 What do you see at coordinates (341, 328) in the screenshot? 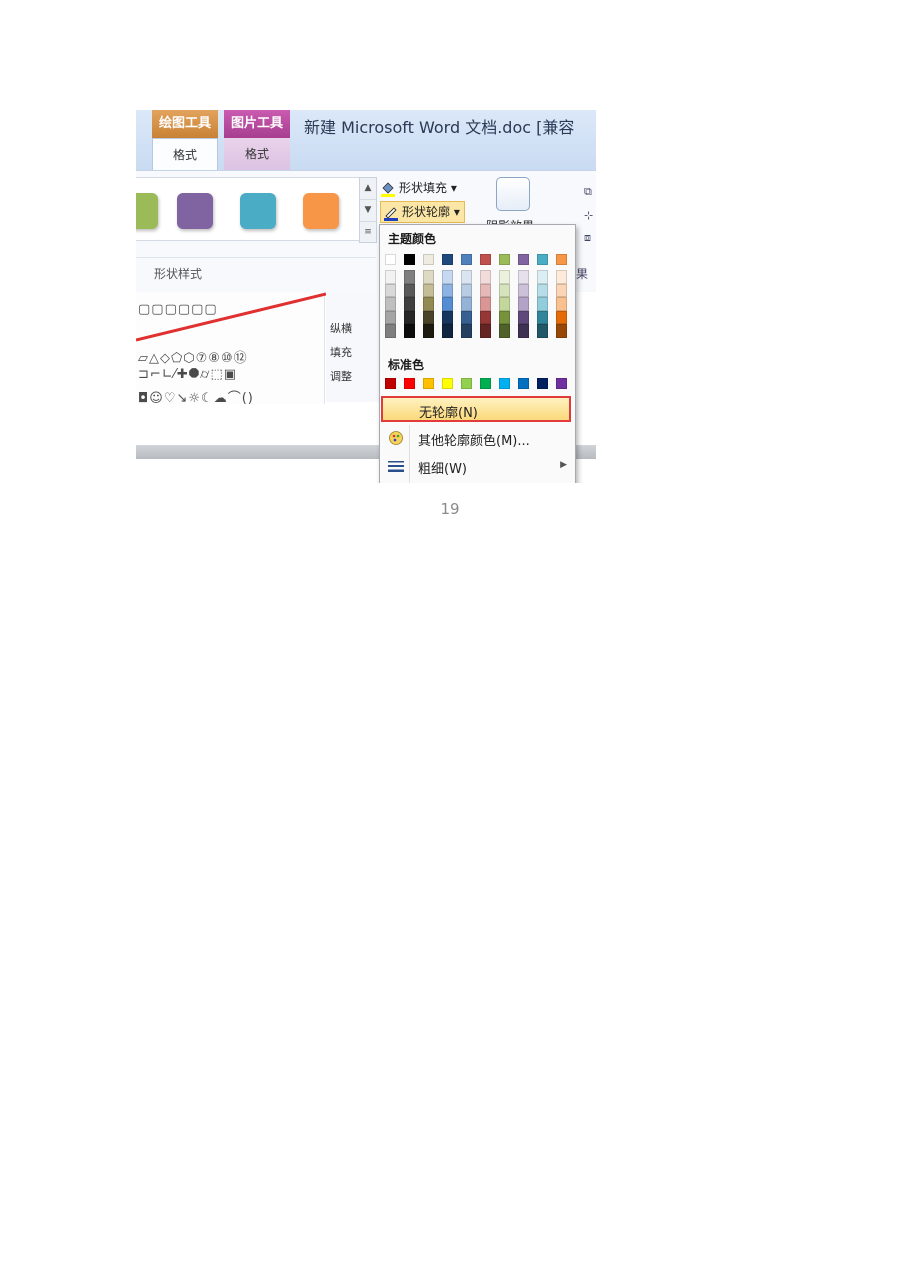
I see `side-item: 纵横` at bounding box center [341, 328].